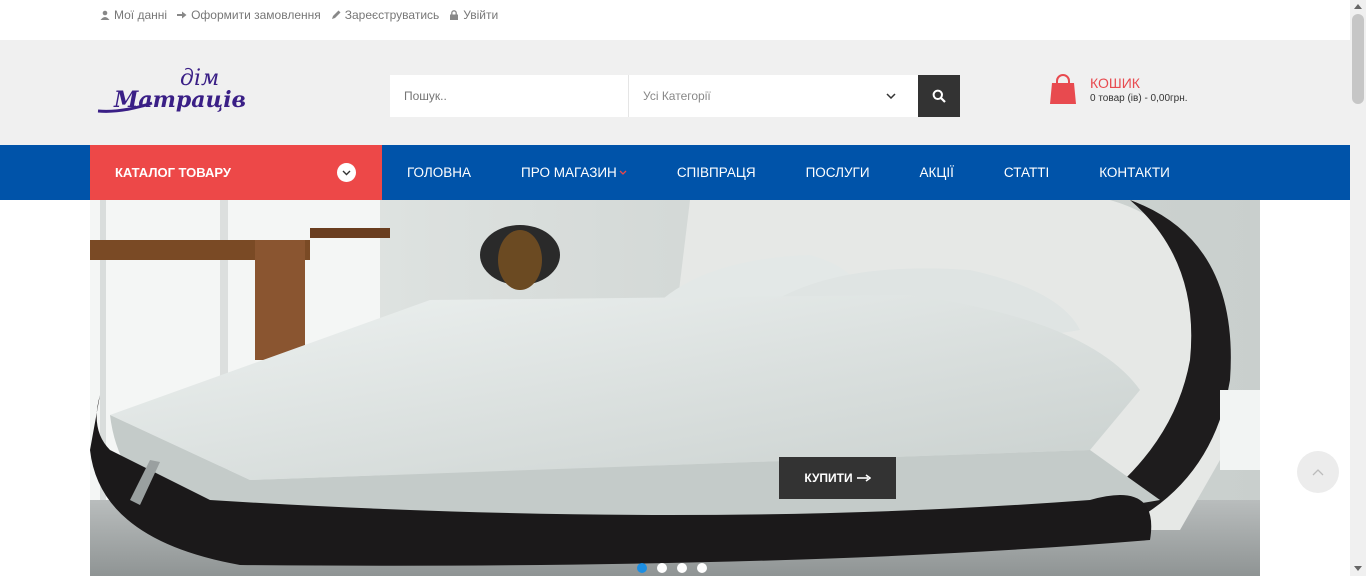  Describe the element at coordinates (173, 172) in the screenshot. I see `catalog-label: КАТАЛОГ ТОВАРУ` at that location.